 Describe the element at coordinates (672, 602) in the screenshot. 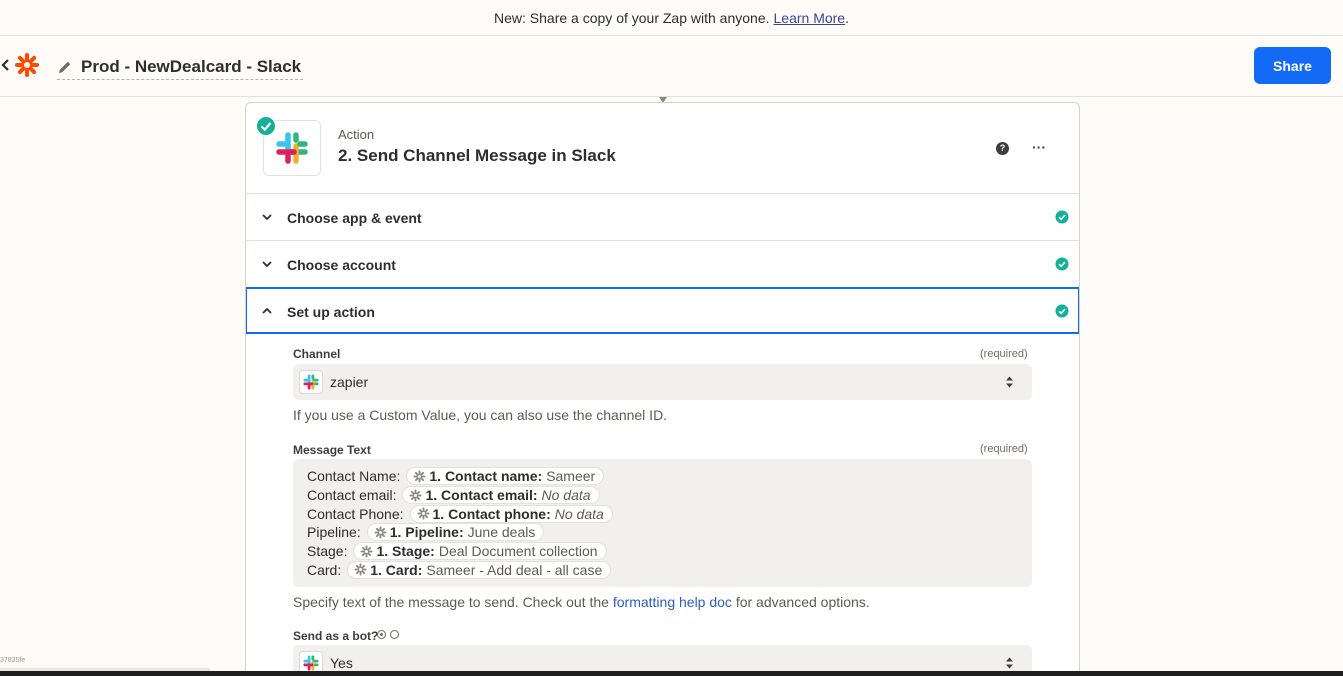

I see `formatting-help-link: formatting help doc` at that location.